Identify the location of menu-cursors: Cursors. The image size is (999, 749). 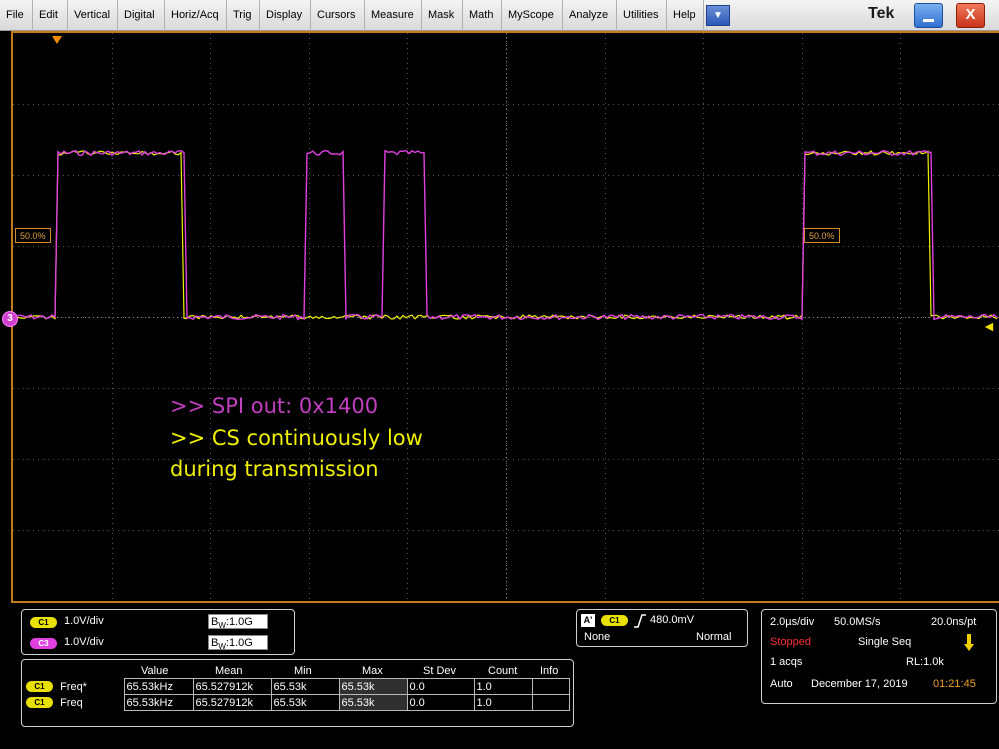
(338, 15).